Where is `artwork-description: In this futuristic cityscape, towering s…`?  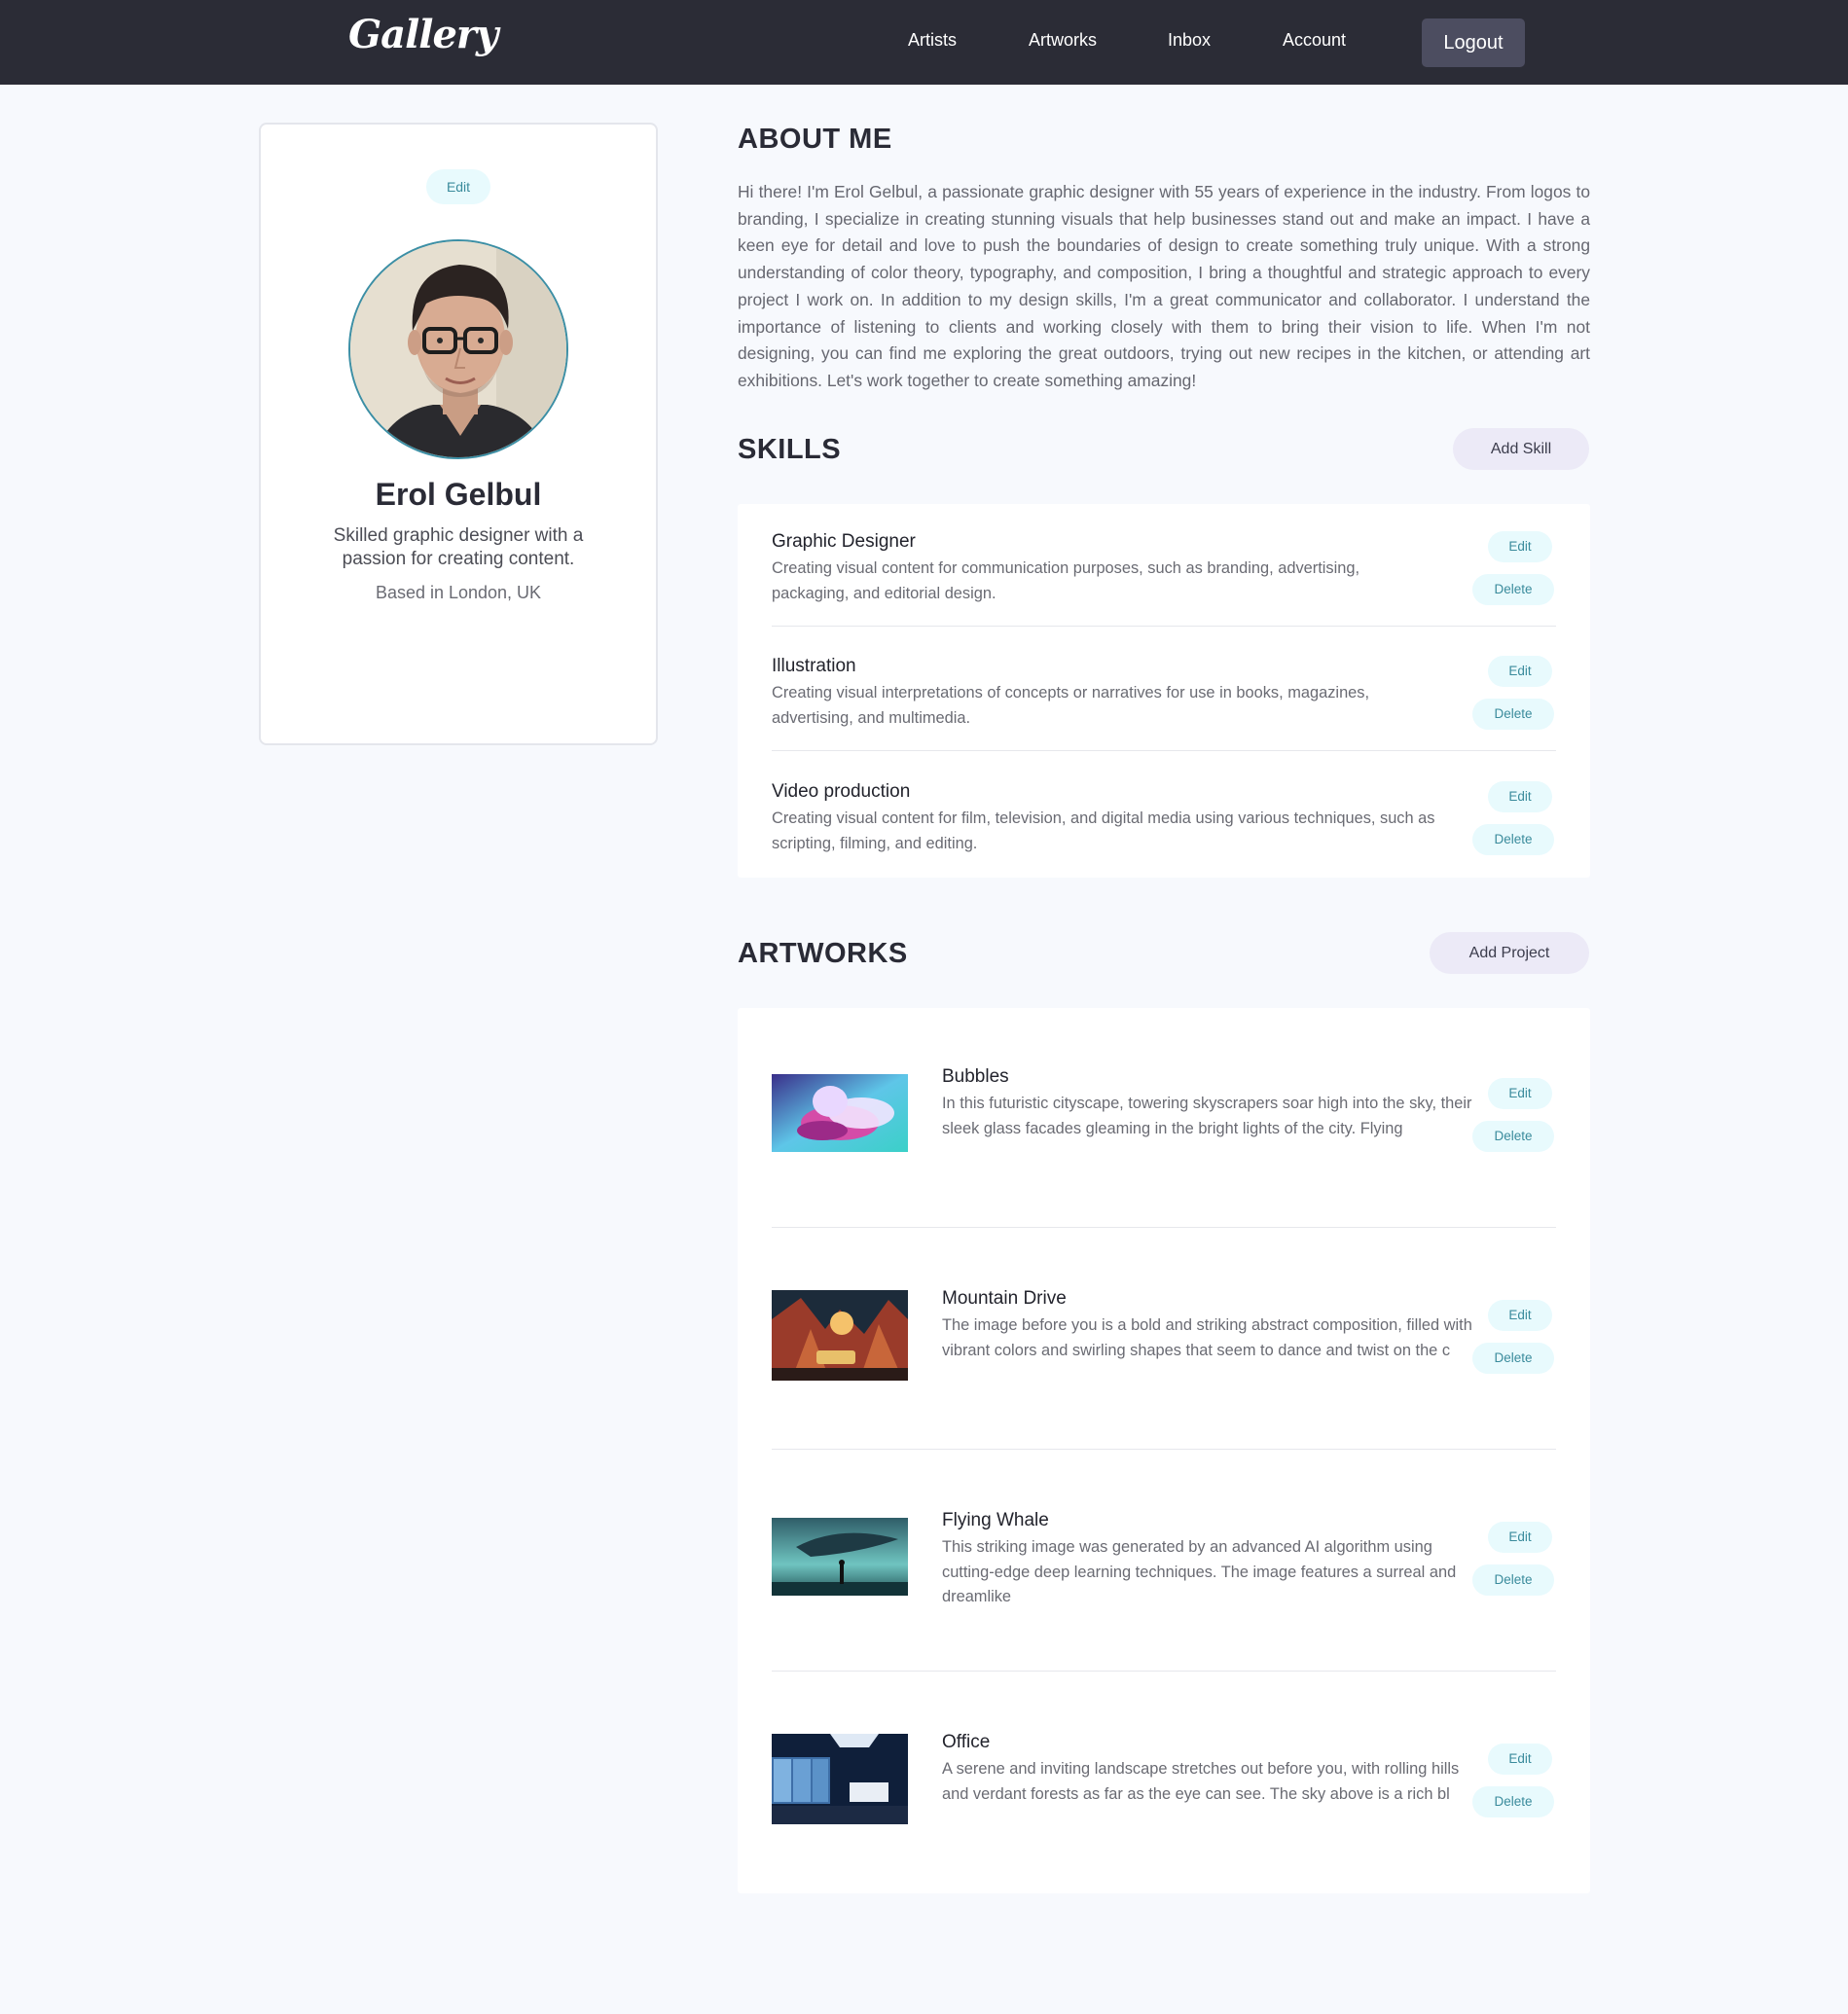 artwork-description: In this futuristic cityscape, towering s… is located at coordinates (1207, 1116).